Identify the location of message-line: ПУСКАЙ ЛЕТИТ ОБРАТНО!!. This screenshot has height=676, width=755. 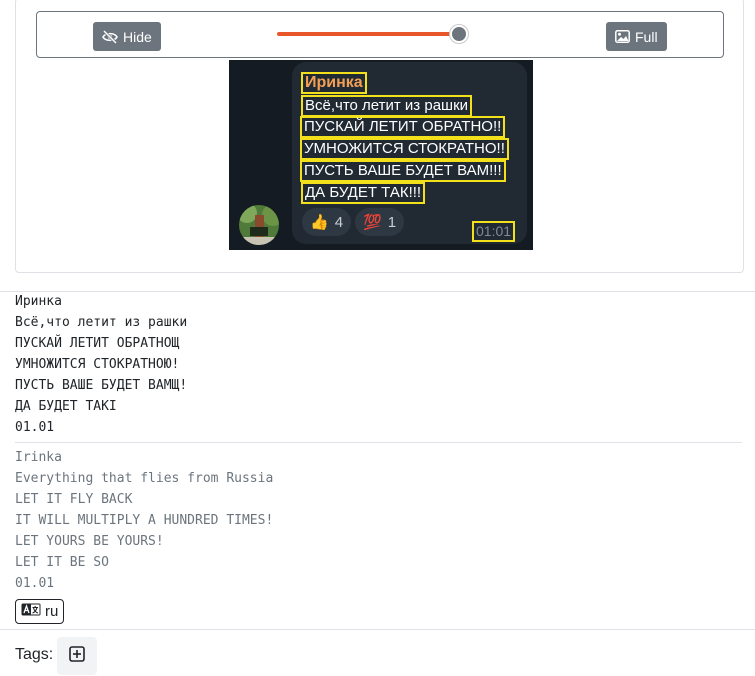
(403, 127).